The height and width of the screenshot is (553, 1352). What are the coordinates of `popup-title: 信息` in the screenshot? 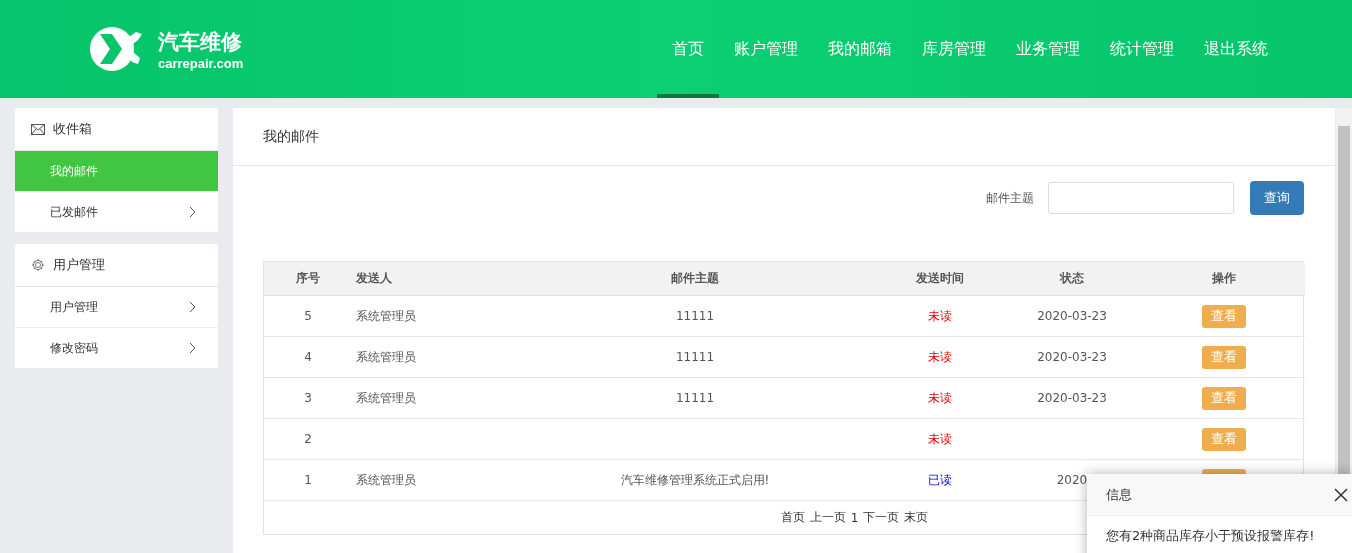 It's located at (1119, 494).